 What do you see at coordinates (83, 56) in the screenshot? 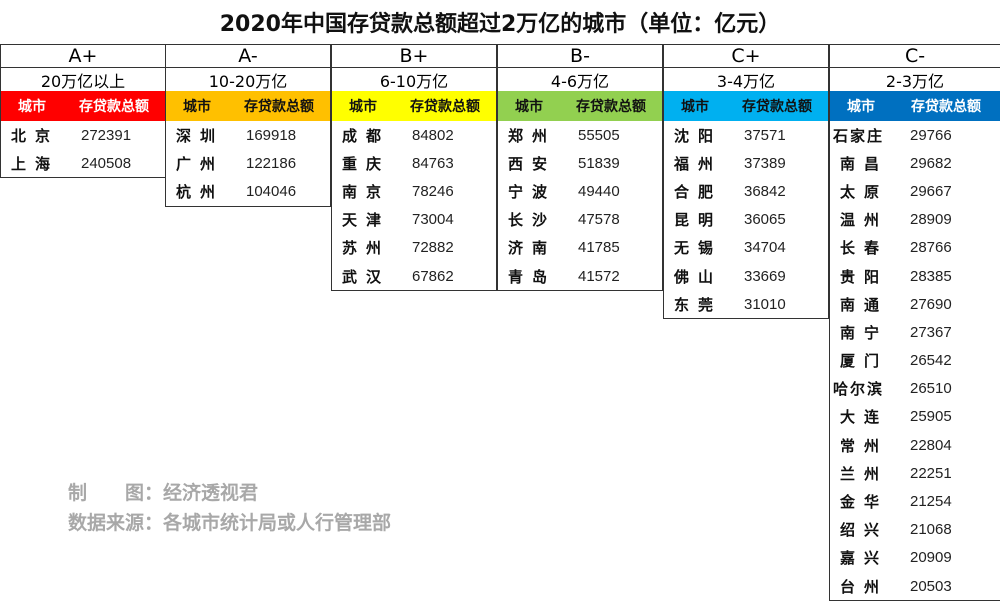
I see `grade-label: A+` at bounding box center [83, 56].